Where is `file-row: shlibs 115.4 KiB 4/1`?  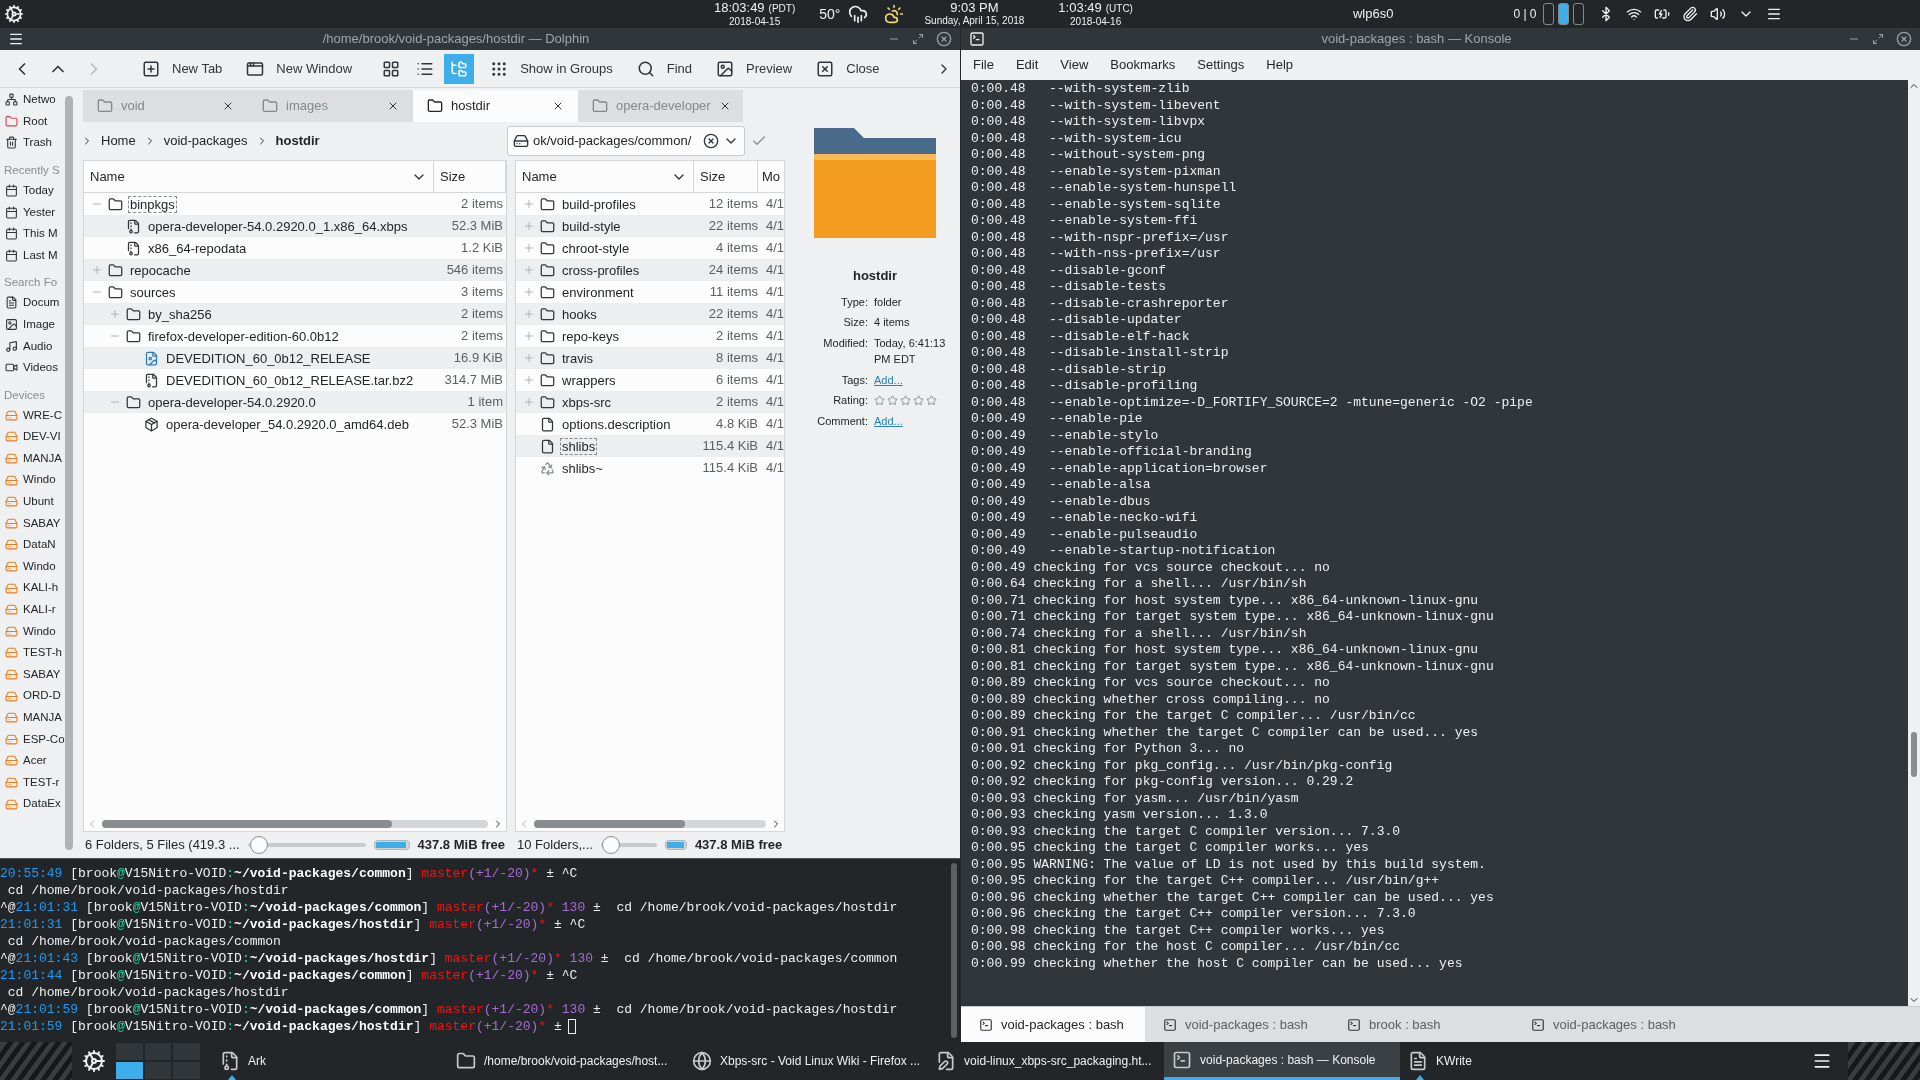
file-row: shlibs 115.4 KiB 4/1 is located at coordinates (650, 446).